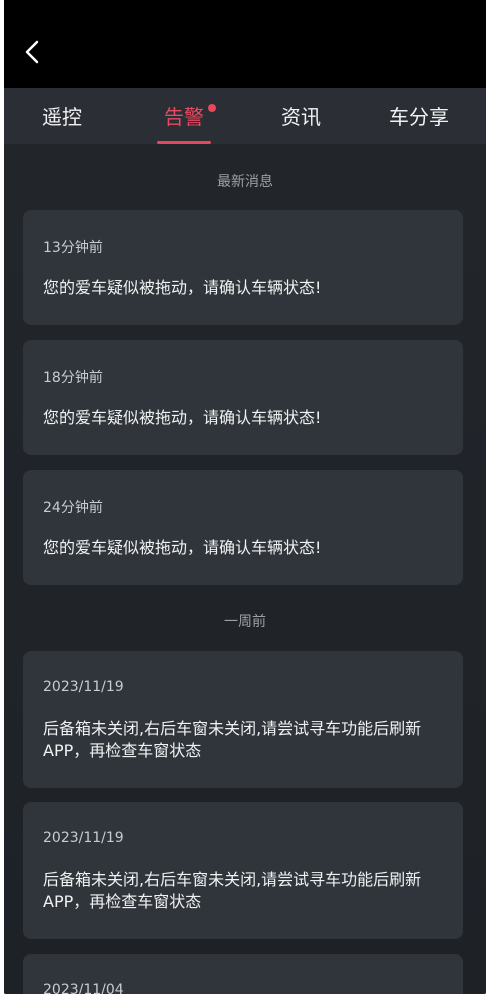 Image resolution: width=494 pixels, height=1000 pixels. What do you see at coordinates (184, 117) in the screenshot?
I see `tab-label: 告警` at bounding box center [184, 117].